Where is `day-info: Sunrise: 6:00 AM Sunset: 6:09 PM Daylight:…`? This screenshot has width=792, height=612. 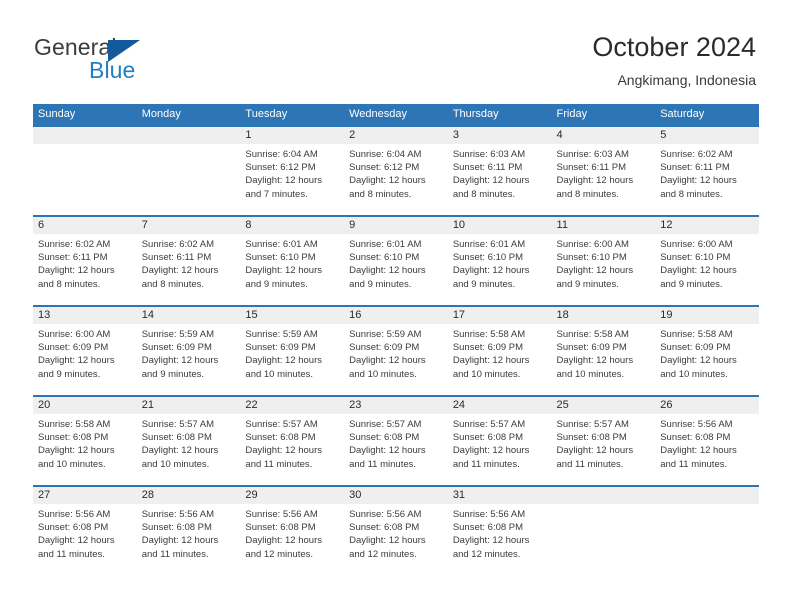
day-info: Sunrise: 6:00 AM Sunset: 6:09 PM Daylight:… is located at coordinates (85, 352).